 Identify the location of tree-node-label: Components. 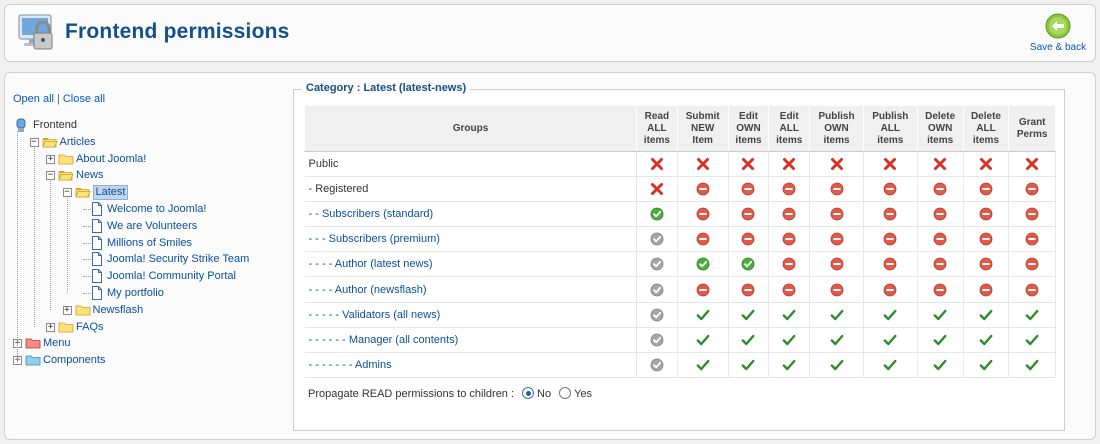
(74, 360).